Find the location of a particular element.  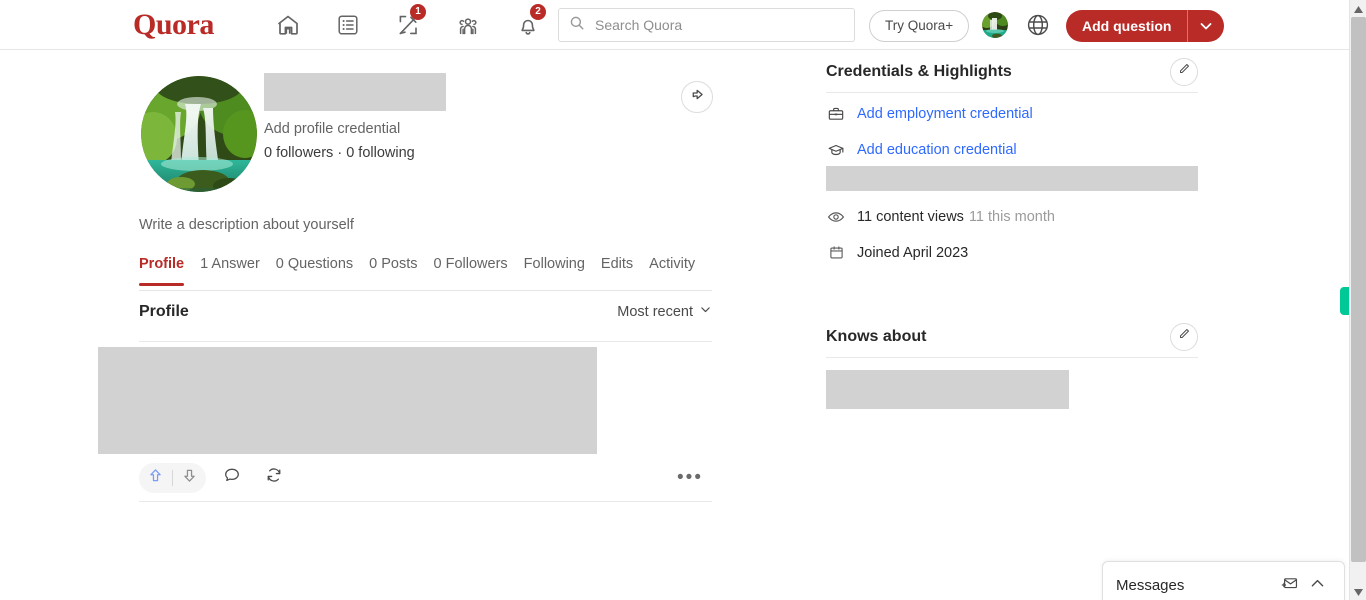

tab-followers: 0 Followers is located at coordinates (471, 269).